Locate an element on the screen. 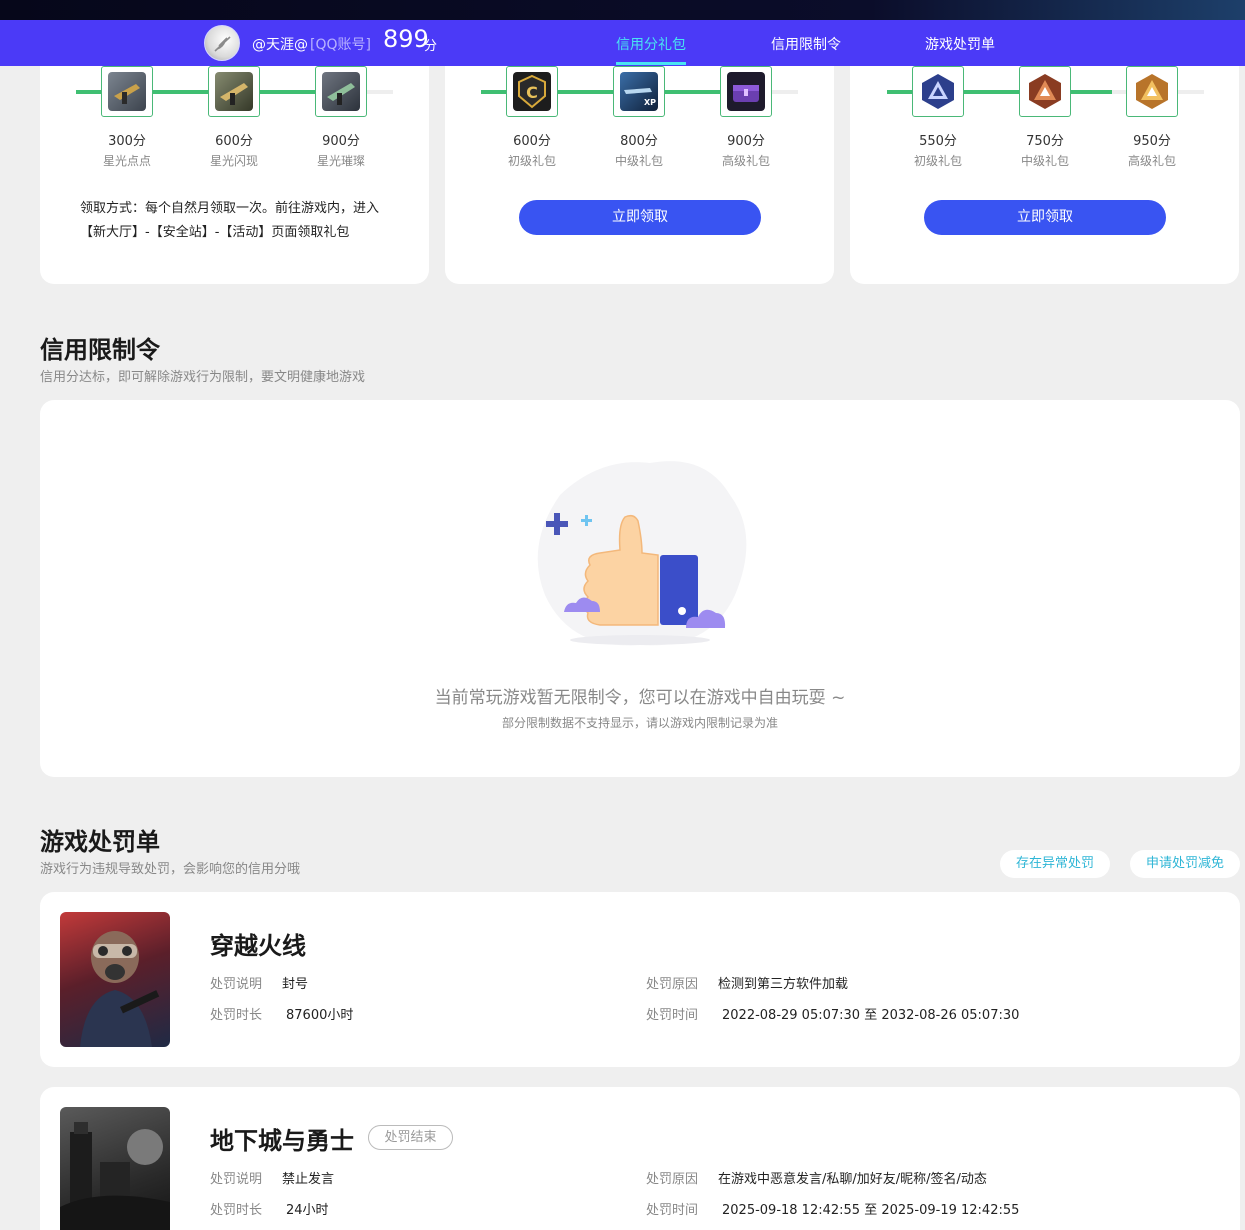 This screenshot has width=1245, height=1230. gift-item: XP is located at coordinates (639, 91).